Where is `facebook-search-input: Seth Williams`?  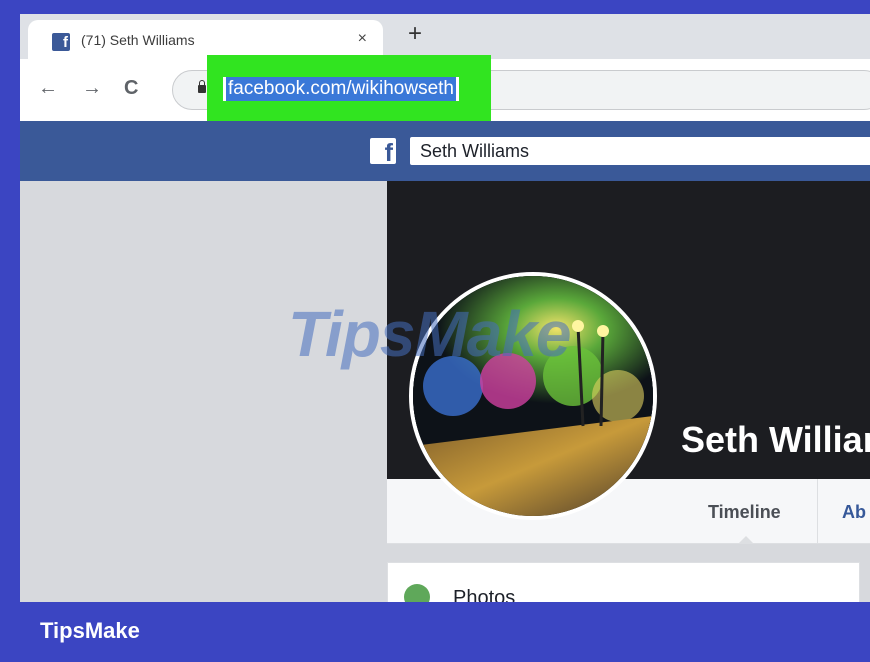 facebook-search-input: Seth Williams is located at coordinates (640, 151).